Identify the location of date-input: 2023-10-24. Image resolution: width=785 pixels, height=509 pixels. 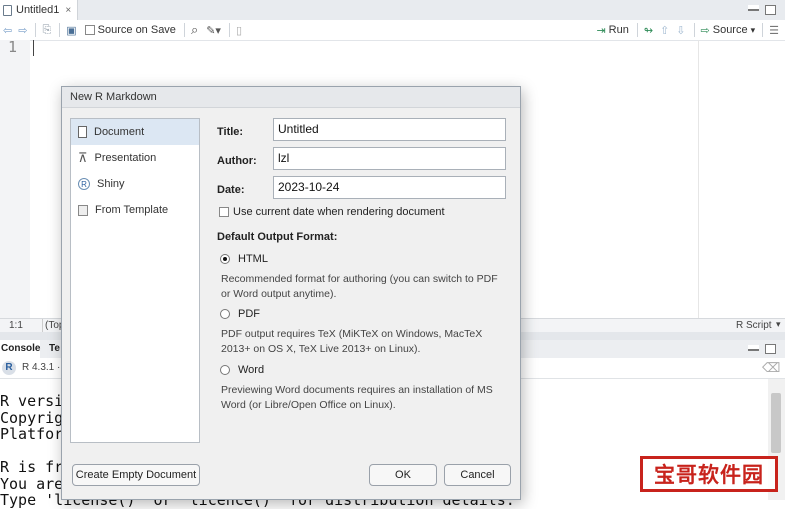
(389, 187).